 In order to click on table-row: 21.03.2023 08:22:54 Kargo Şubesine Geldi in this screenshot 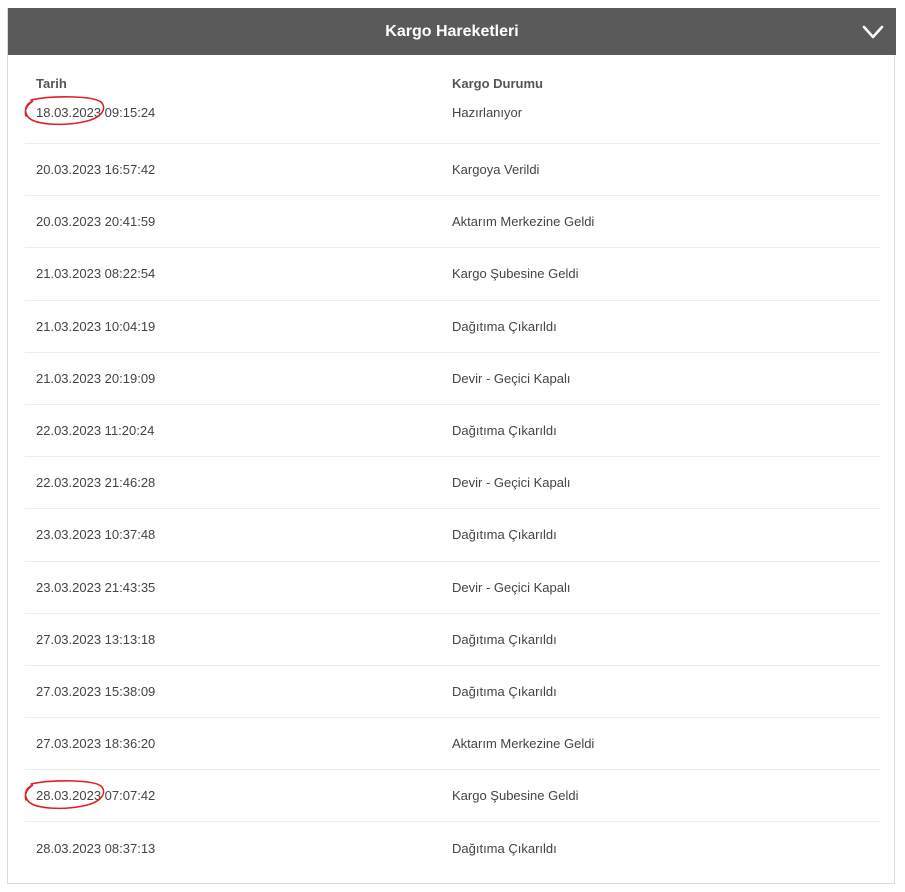, I will do `click(452, 274)`.